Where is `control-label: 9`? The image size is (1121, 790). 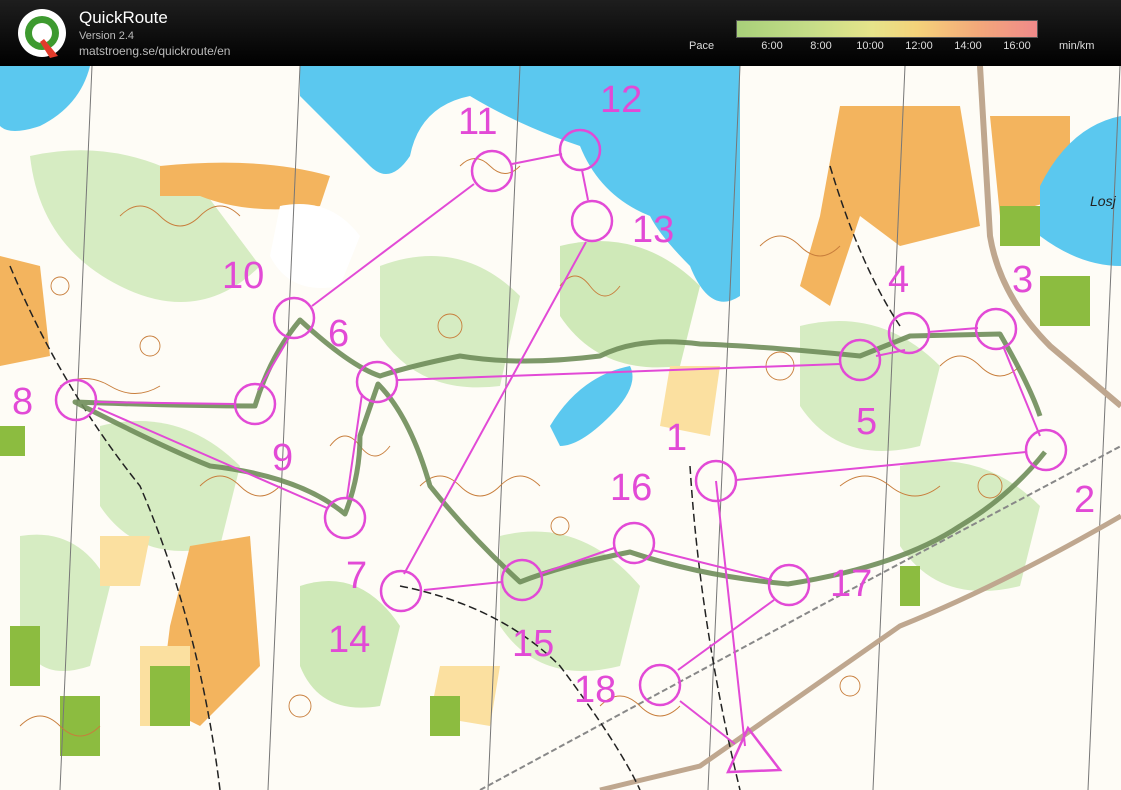 control-label: 9 is located at coordinates (282, 458).